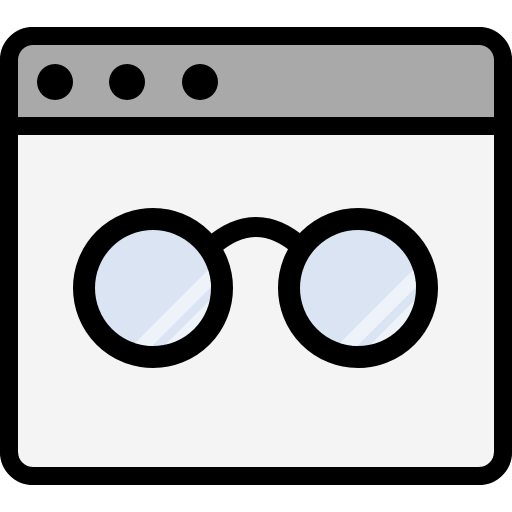 The height and width of the screenshot is (512, 512). What do you see at coordinates (256, 85) in the screenshot?
I see `window-title-bar` at bounding box center [256, 85].